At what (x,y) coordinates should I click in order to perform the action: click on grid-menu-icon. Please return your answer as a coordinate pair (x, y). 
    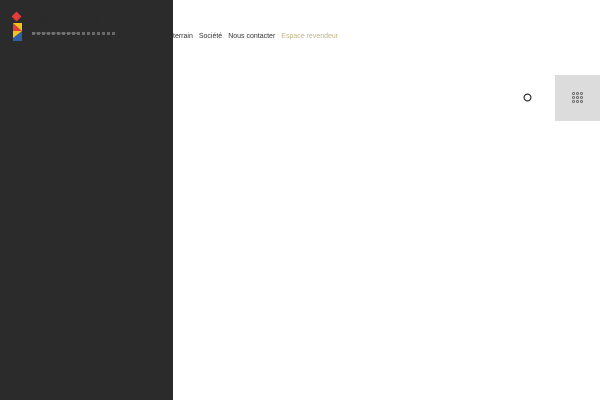
    Looking at the image, I should click on (577, 97).